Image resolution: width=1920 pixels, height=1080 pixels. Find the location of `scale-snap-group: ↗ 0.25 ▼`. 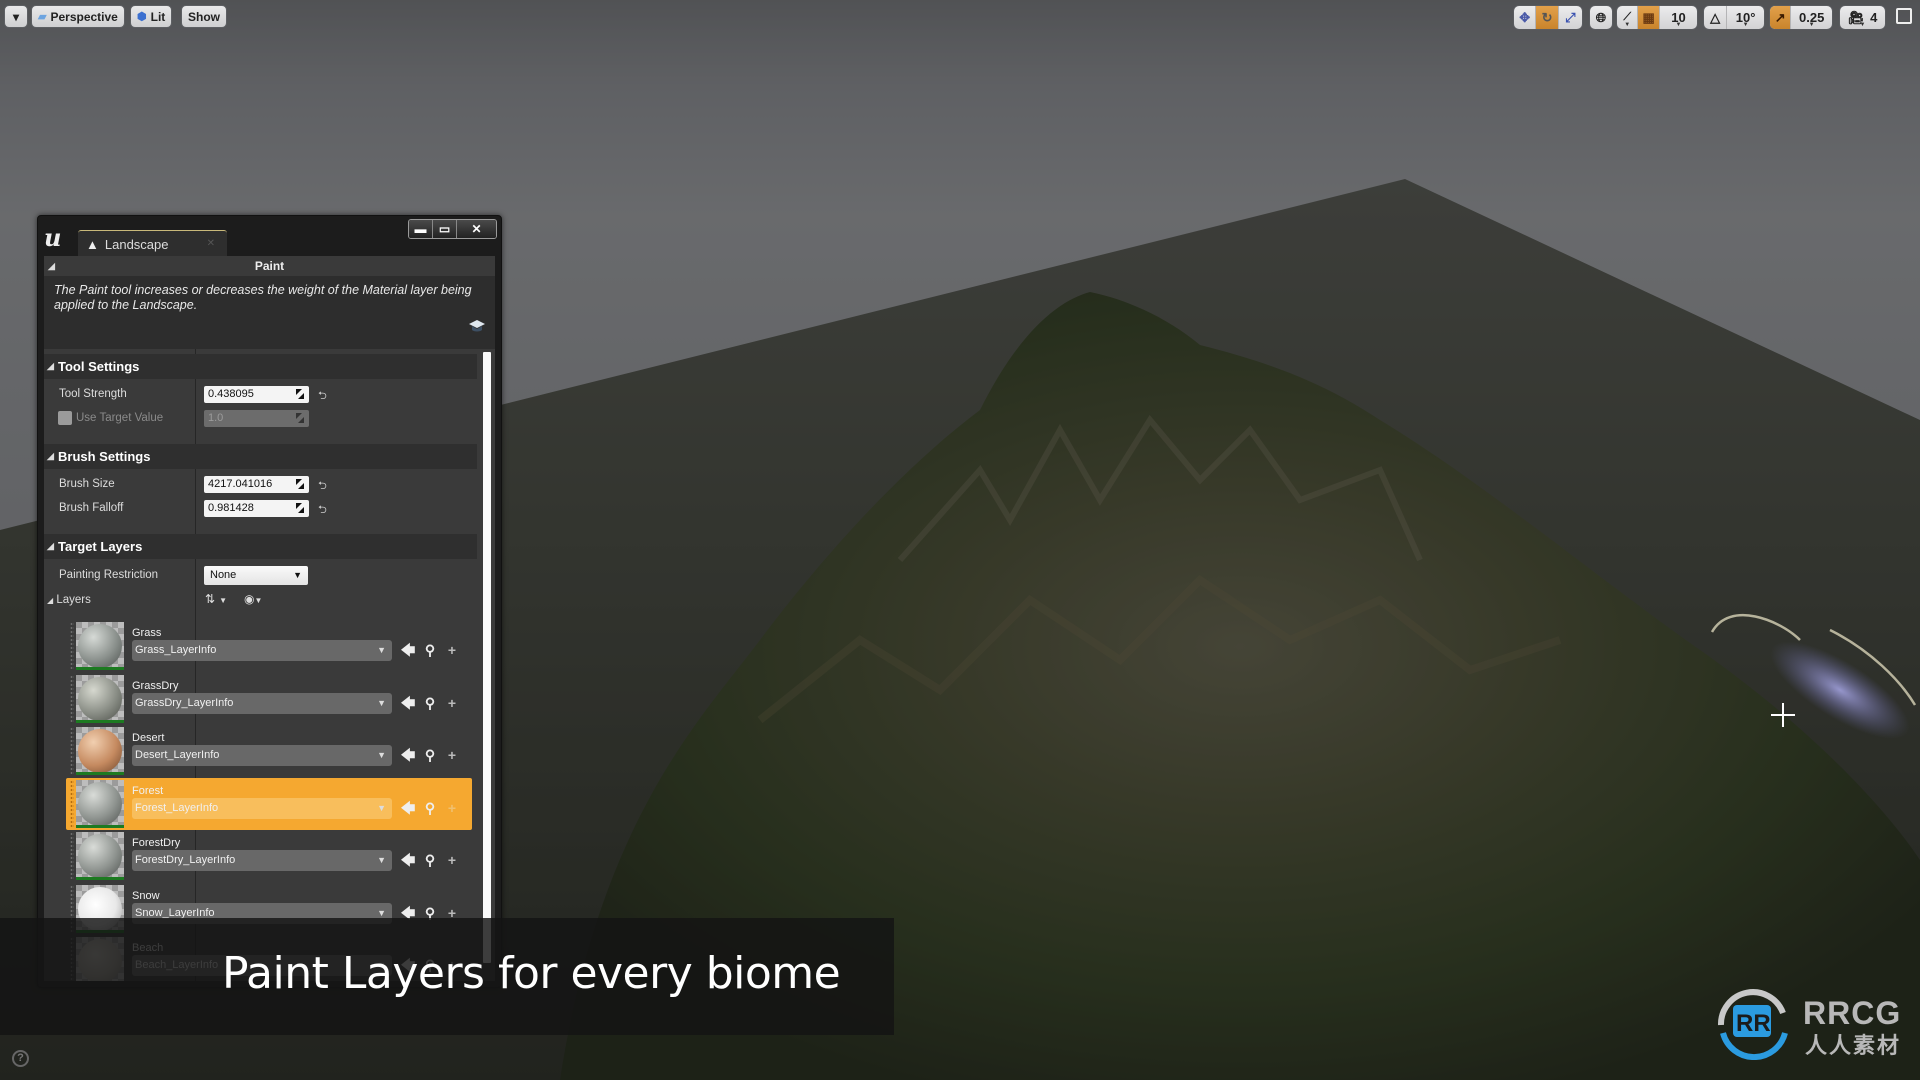

scale-snap-group: ↗ 0.25 ▼ is located at coordinates (1801, 17).